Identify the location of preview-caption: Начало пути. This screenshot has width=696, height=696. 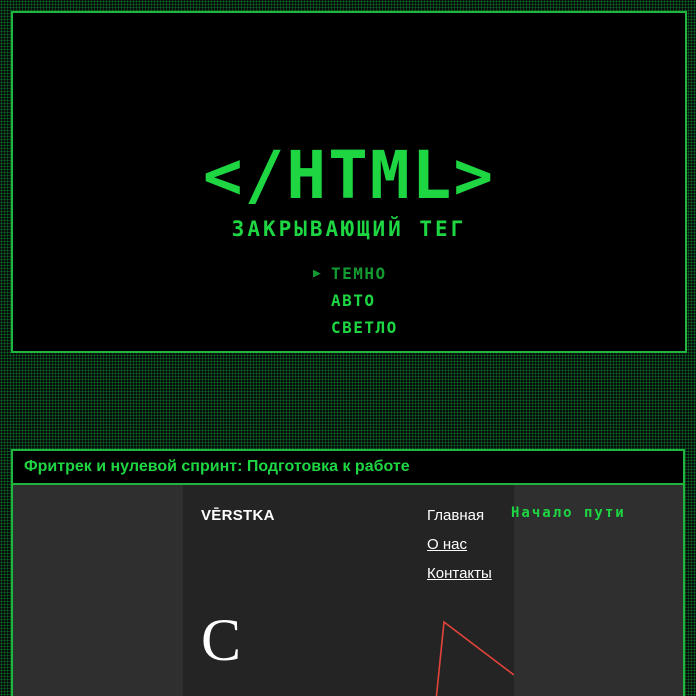
(568, 513).